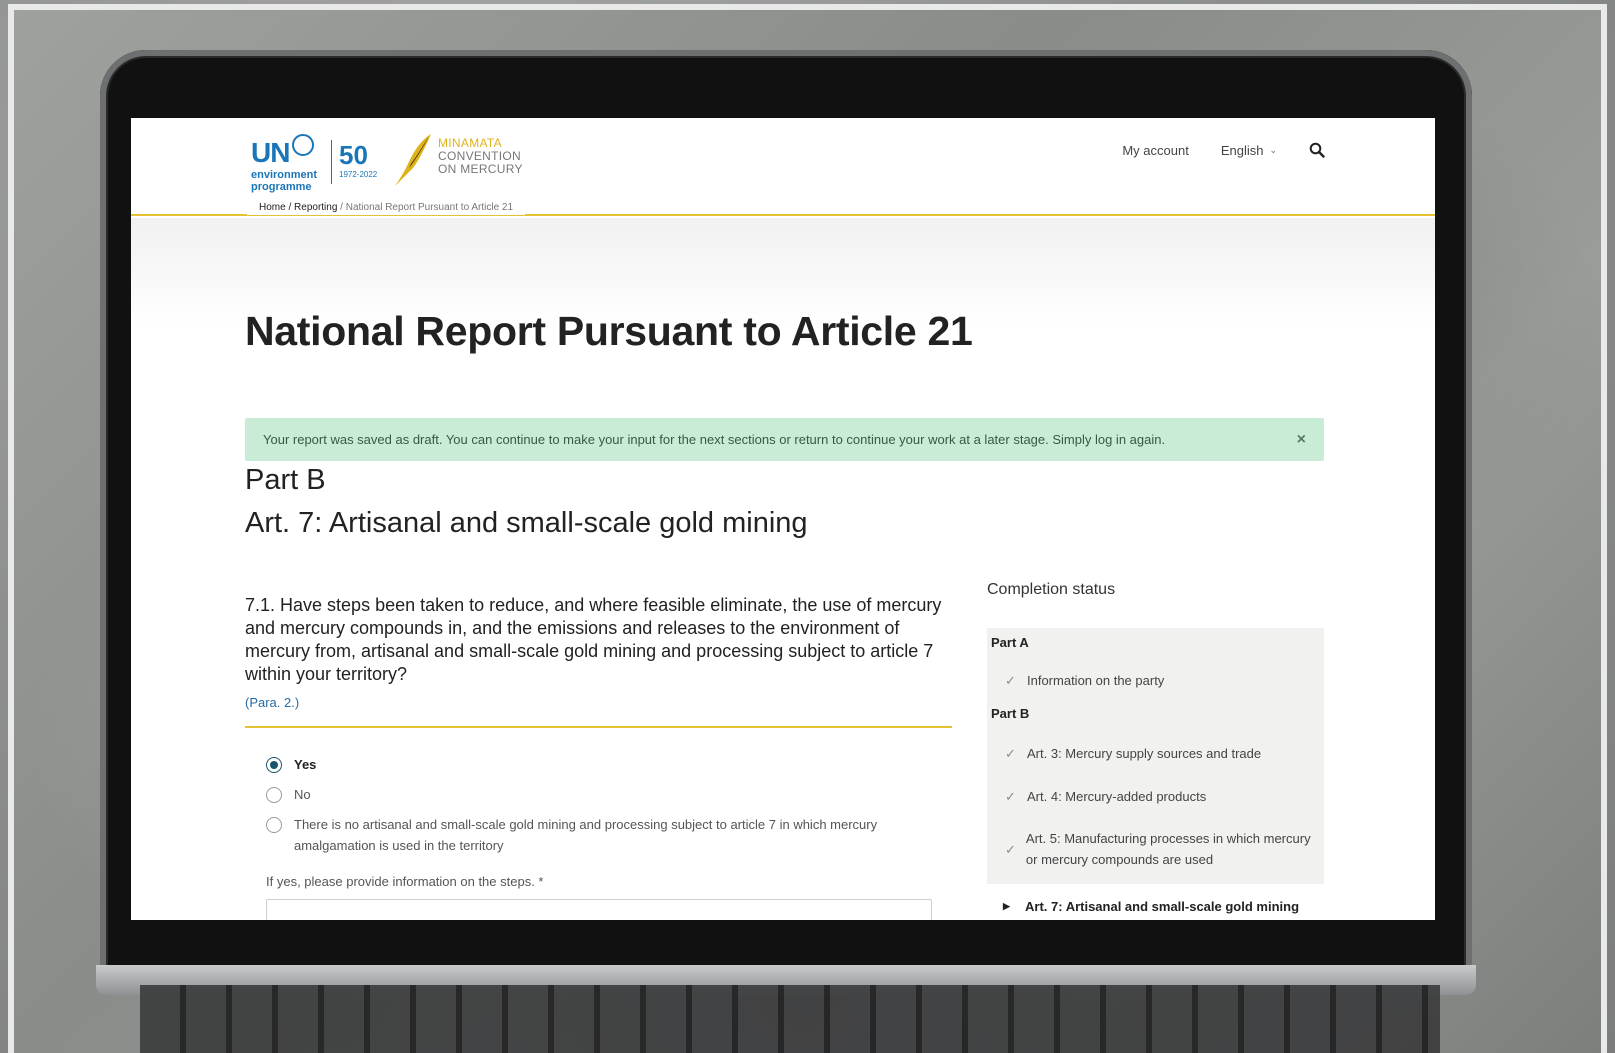  Describe the element at coordinates (1273, 149) in the screenshot. I see `chevron-down-icon: ⌄` at that location.